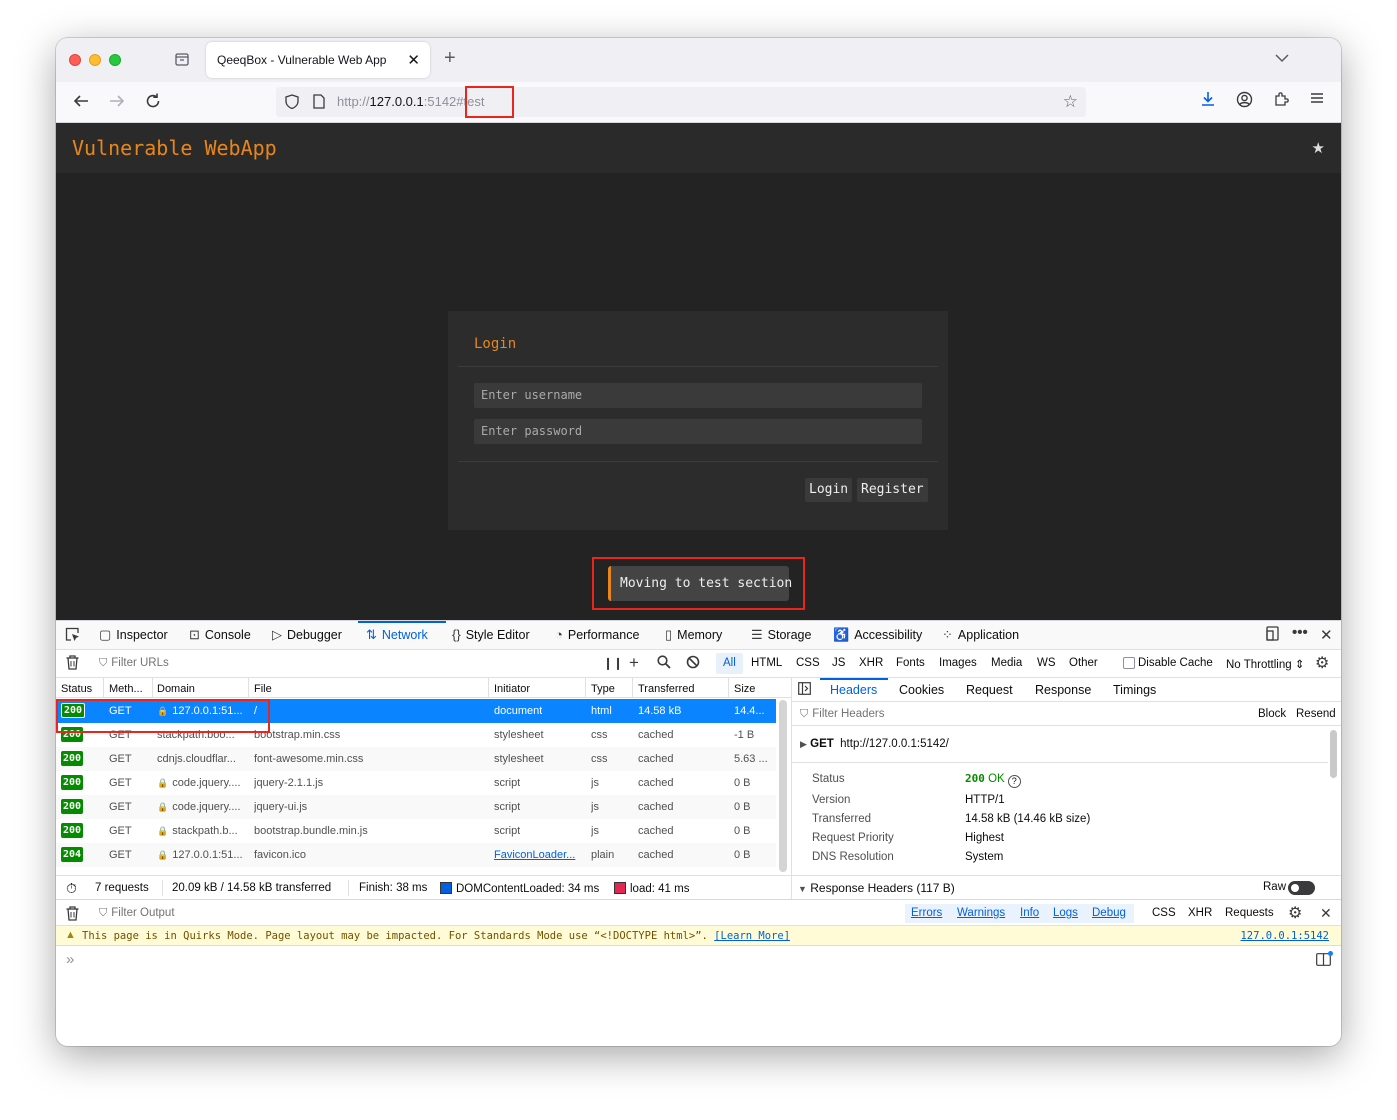 This screenshot has width=1397, height=1120. What do you see at coordinates (781, 635) in the screenshot?
I see `tab-storage: ☰ Storage` at bounding box center [781, 635].